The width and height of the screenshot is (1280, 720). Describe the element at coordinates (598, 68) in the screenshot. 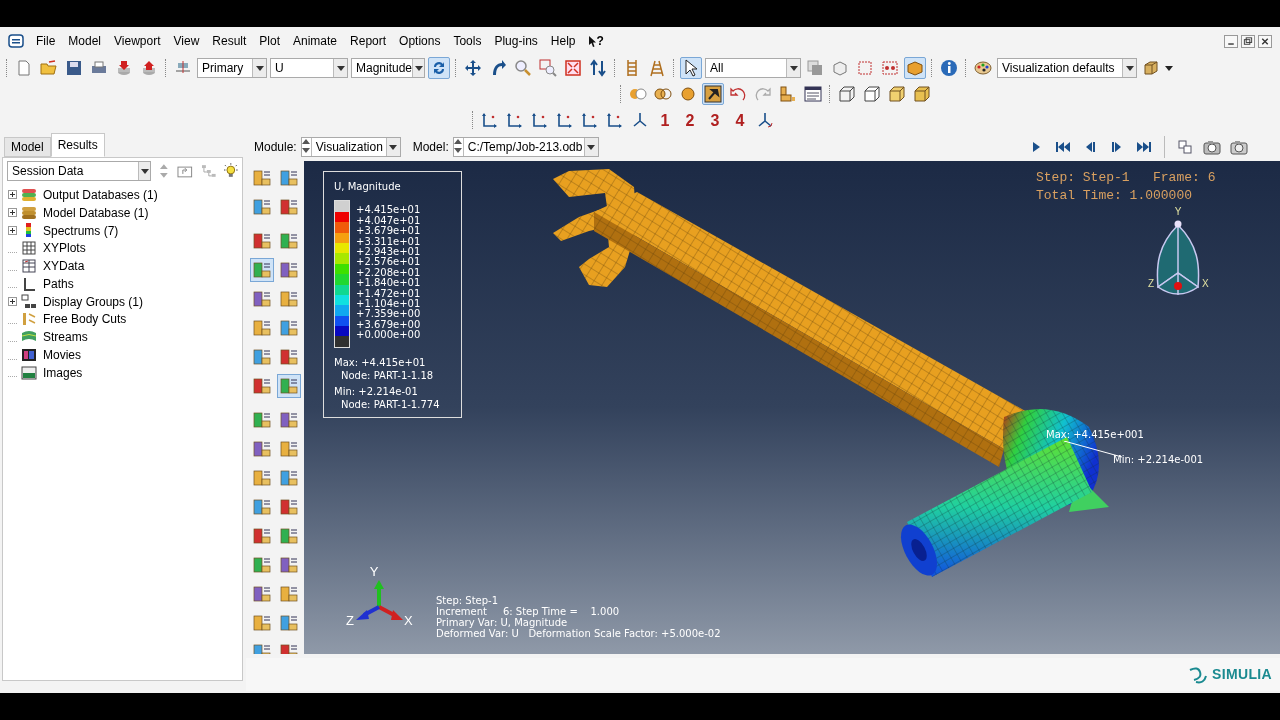

I see `swap-arrows-icon` at that location.